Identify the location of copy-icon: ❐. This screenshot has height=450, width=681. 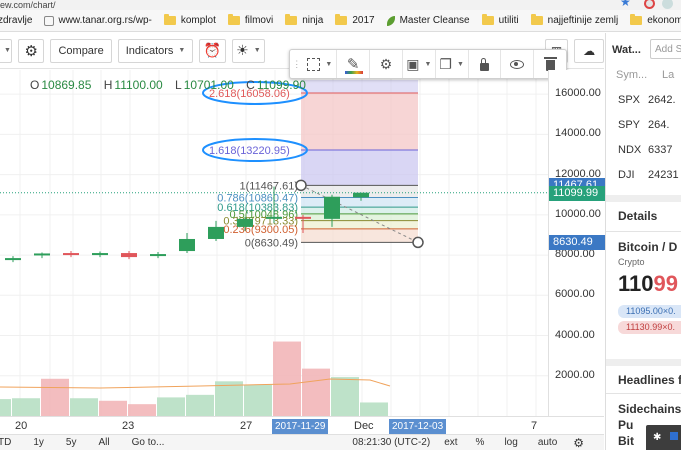
(445, 63).